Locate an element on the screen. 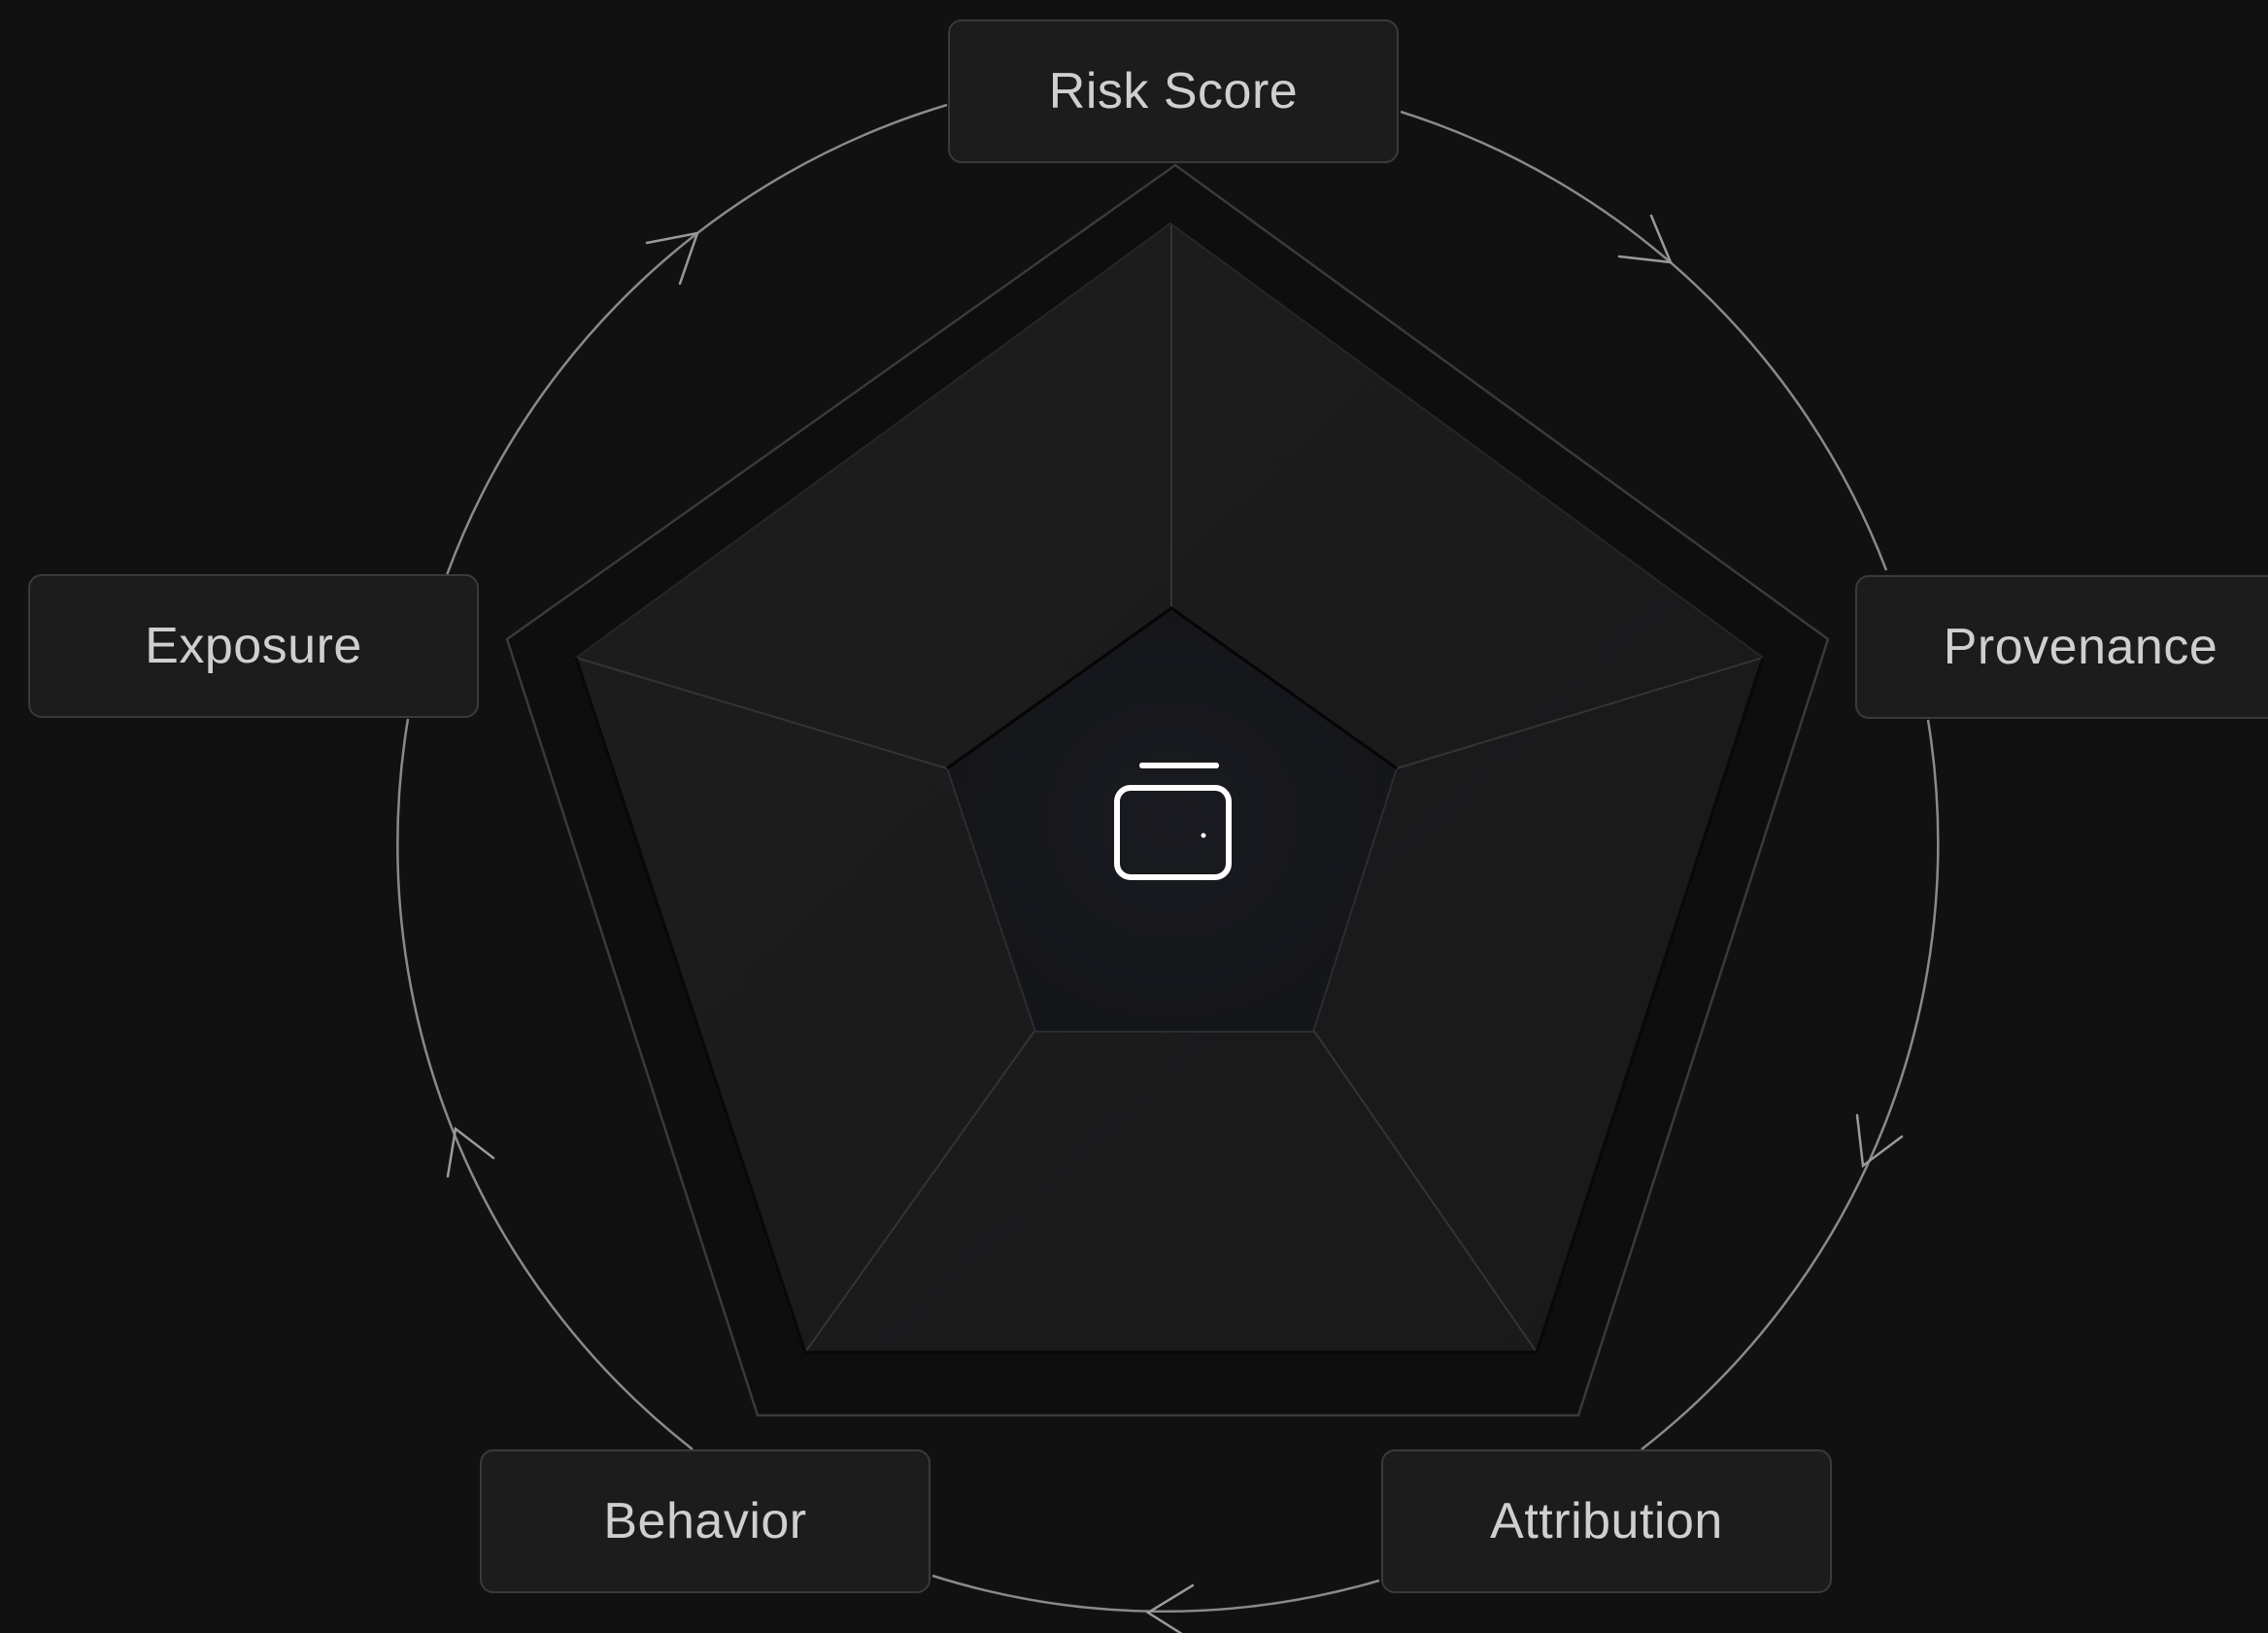  node-label: Provenance is located at coordinates (2080, 647).